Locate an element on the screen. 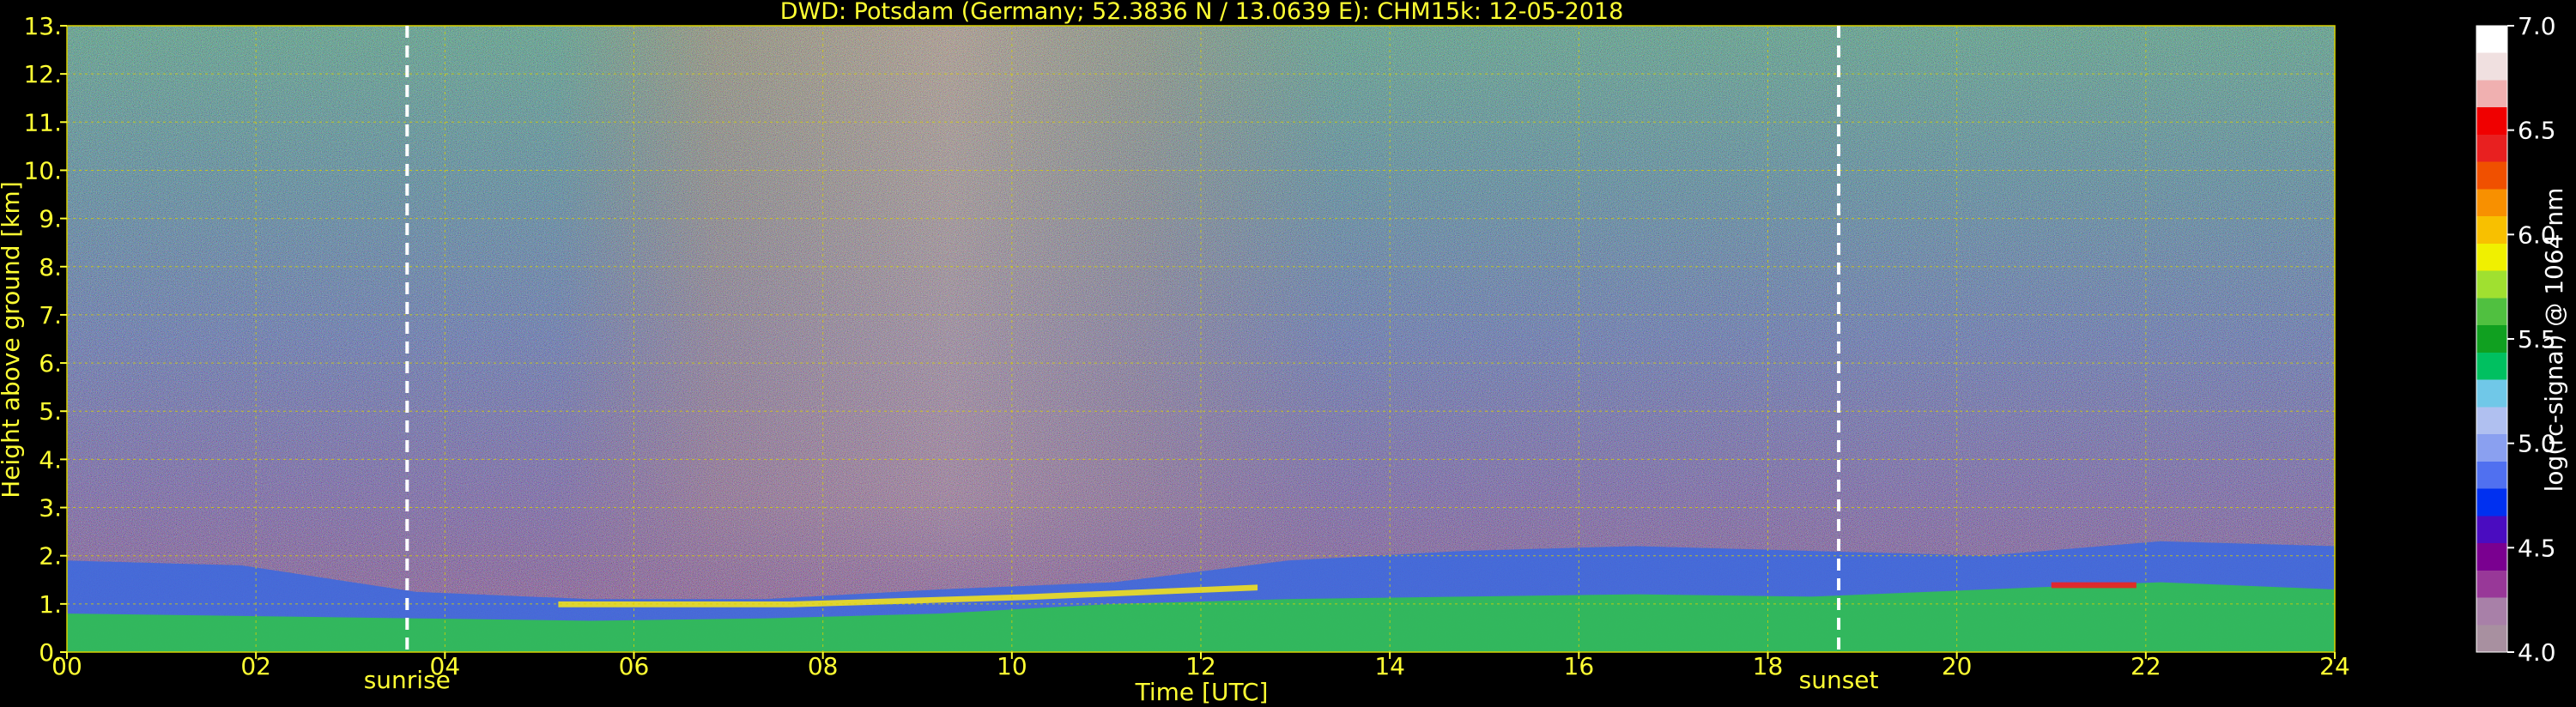  x-tick-label: 18 is located at coordinates (1768, 666).